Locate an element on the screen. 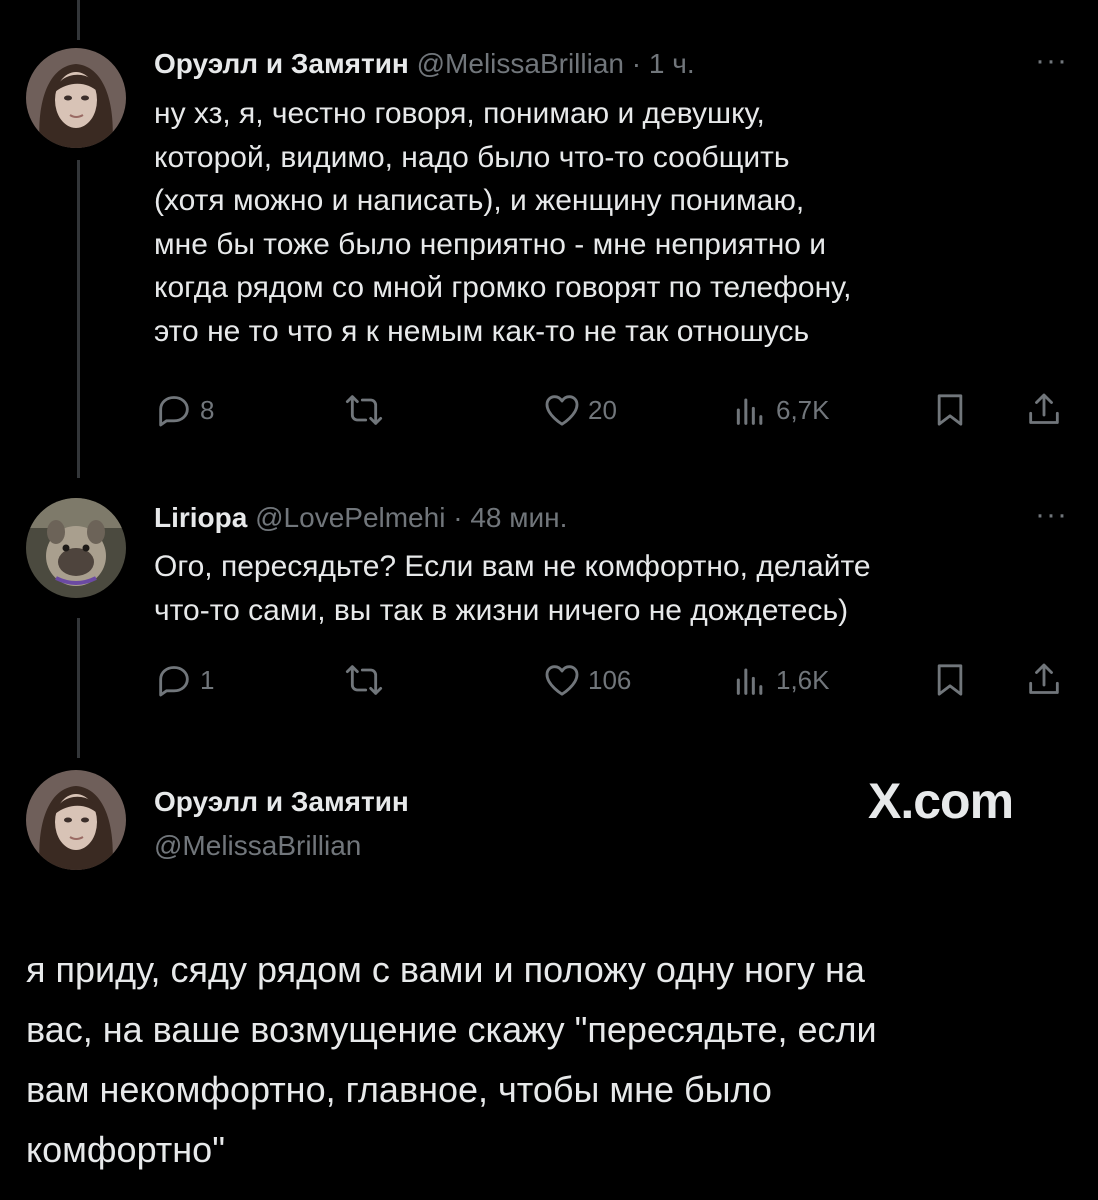 This screenshot has width=1098, height=1200. action-bar: 8 20 6,7K is located at coordinates (612, 410).